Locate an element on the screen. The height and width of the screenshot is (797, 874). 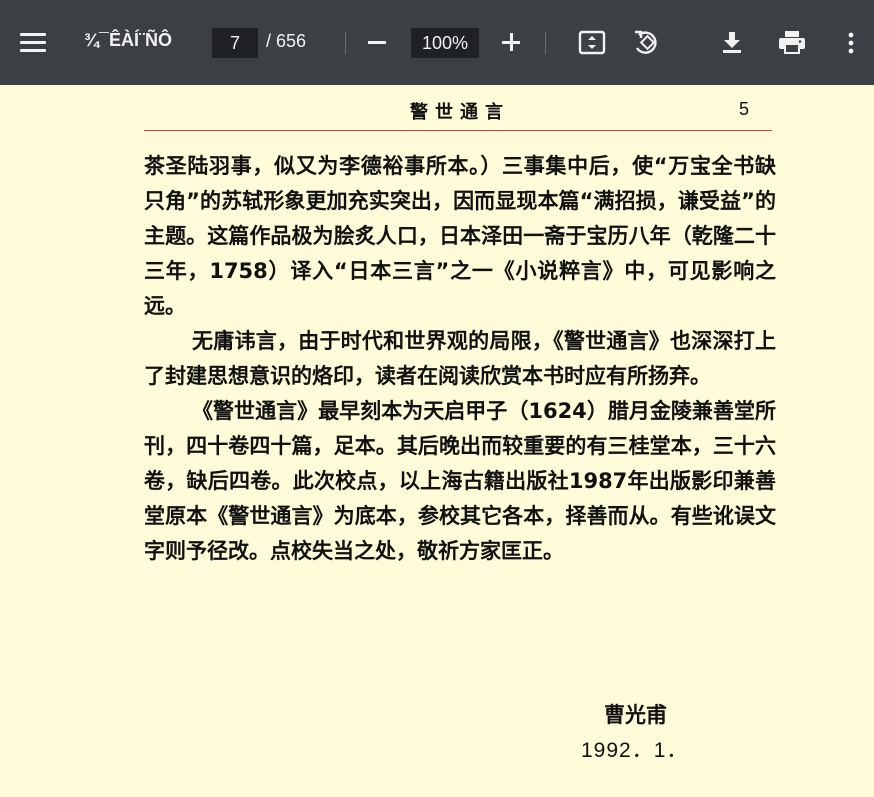
page-number-input is located at coordinates (235, 43).